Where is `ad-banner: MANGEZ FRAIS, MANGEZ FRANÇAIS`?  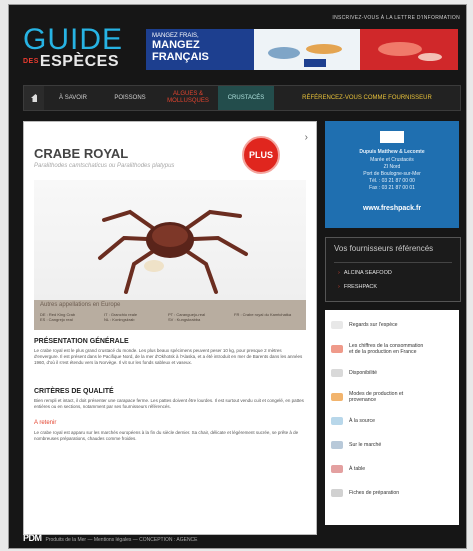 ad-banner: MANGEZ FRAIS, MANGEZ FRANÇAIS is located at coordinates (302, 49).